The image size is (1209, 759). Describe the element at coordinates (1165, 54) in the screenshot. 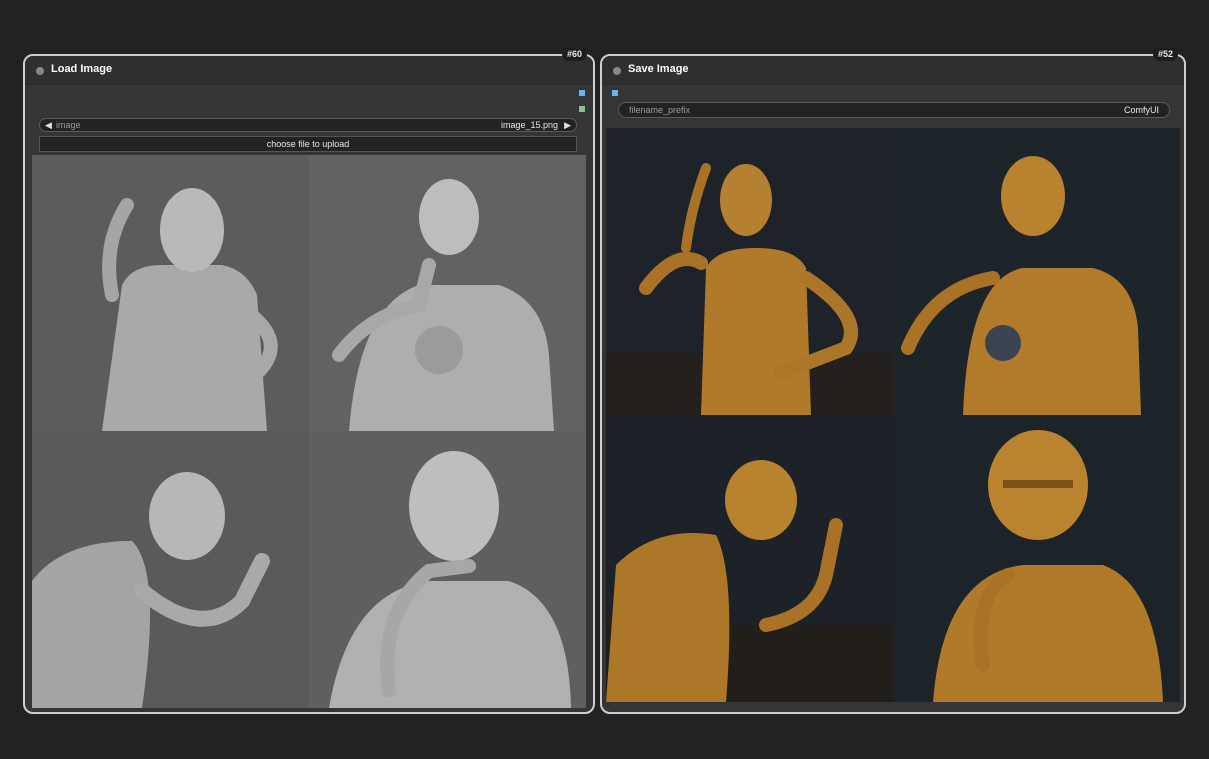

I see `node-id-badge: #52` at that location.